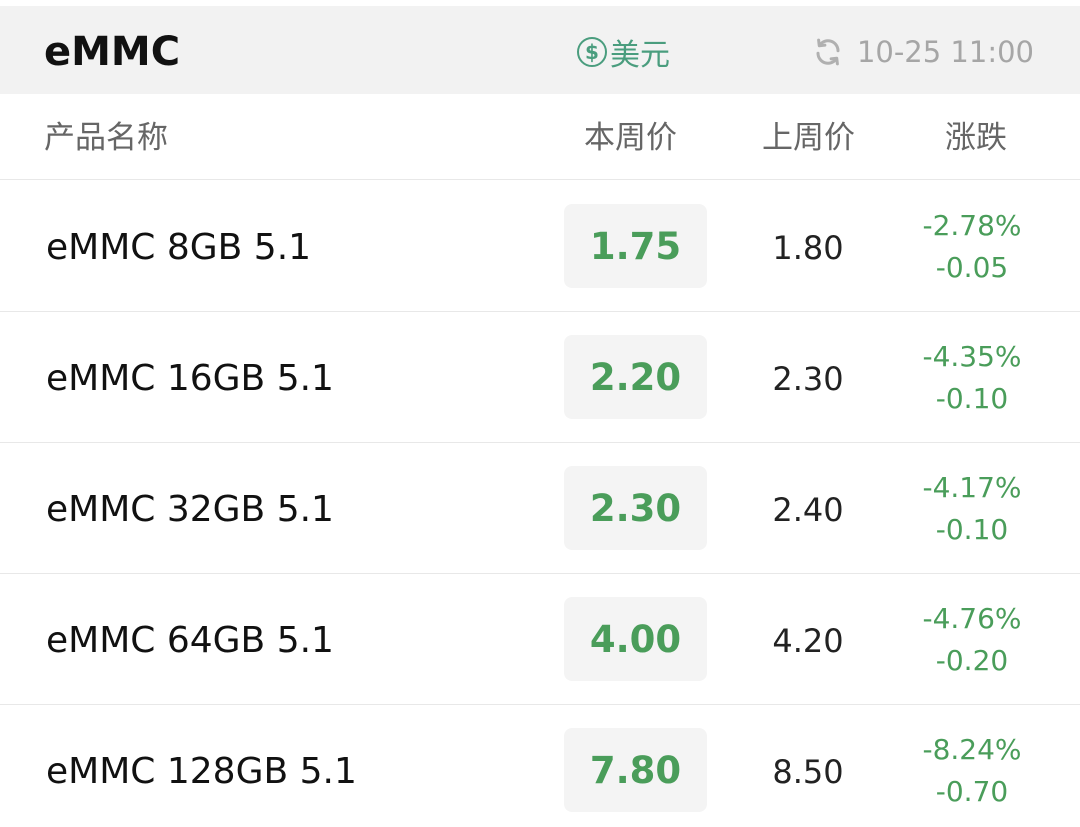  Describe the element at coordinates (106, 138) in the screenshot. I see `column-header-name: 产品名称` at that location.